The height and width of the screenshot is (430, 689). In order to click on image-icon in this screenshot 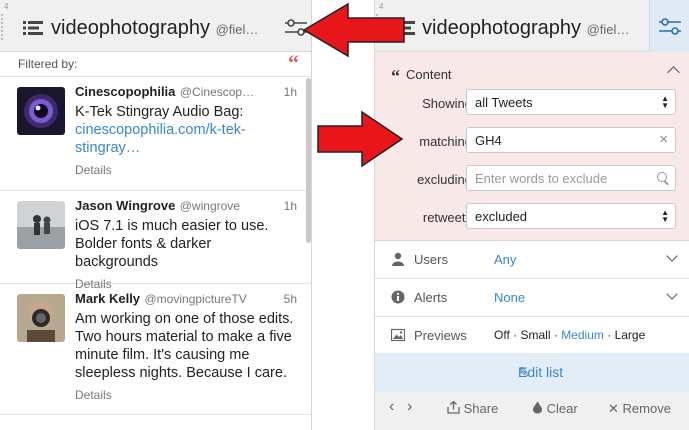, I will do `click(398, 335)`.